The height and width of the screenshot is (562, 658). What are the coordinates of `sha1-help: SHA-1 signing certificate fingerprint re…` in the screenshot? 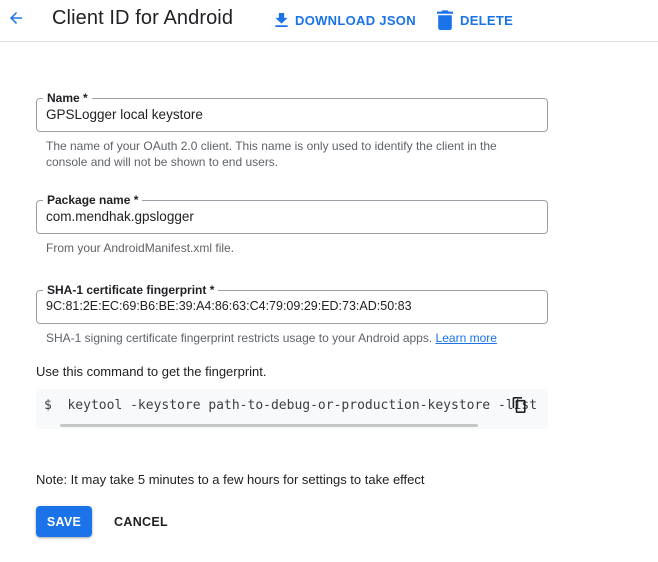 It's located at (296, 338).